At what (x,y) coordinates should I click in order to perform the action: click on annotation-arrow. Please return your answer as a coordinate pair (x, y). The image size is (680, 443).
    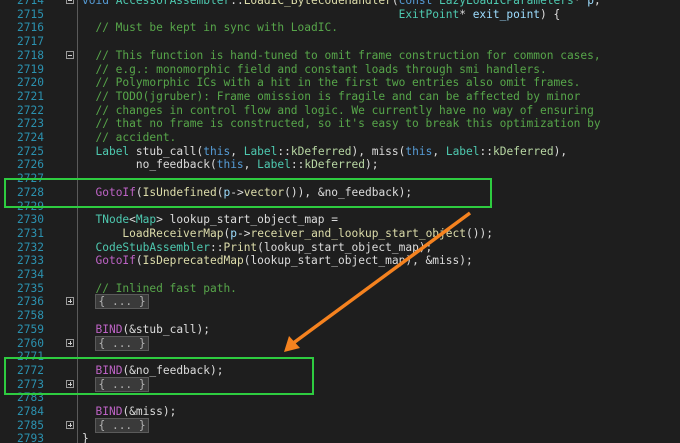
    Looking at the image, I should click on (378, 281).